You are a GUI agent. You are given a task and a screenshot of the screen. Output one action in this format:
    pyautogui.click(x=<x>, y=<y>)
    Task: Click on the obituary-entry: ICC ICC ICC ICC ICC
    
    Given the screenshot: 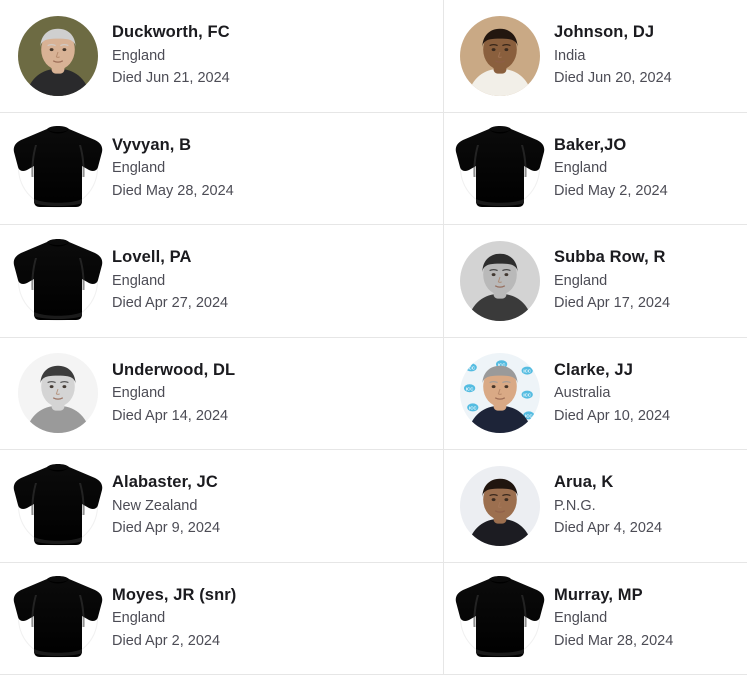 What is the action you would take?
    pyautogui.click(x=595, y=394)
    